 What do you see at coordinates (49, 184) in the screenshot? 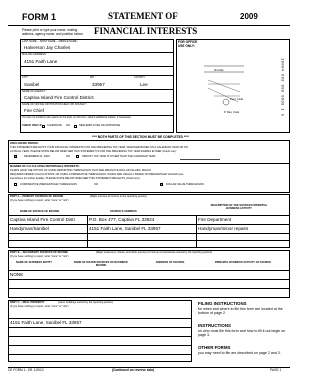
I see `comparative-label: COMPARATIVE (PERCENTAGE) THRESHOLDS` at bounding box center [49, 184].